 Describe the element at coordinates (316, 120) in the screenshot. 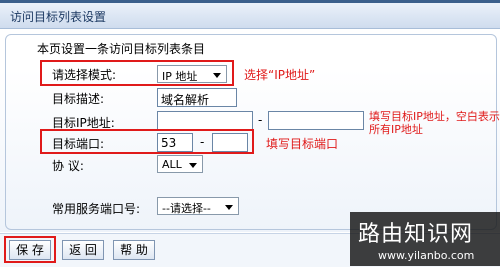

I see `target-ip-end-input` at that location.